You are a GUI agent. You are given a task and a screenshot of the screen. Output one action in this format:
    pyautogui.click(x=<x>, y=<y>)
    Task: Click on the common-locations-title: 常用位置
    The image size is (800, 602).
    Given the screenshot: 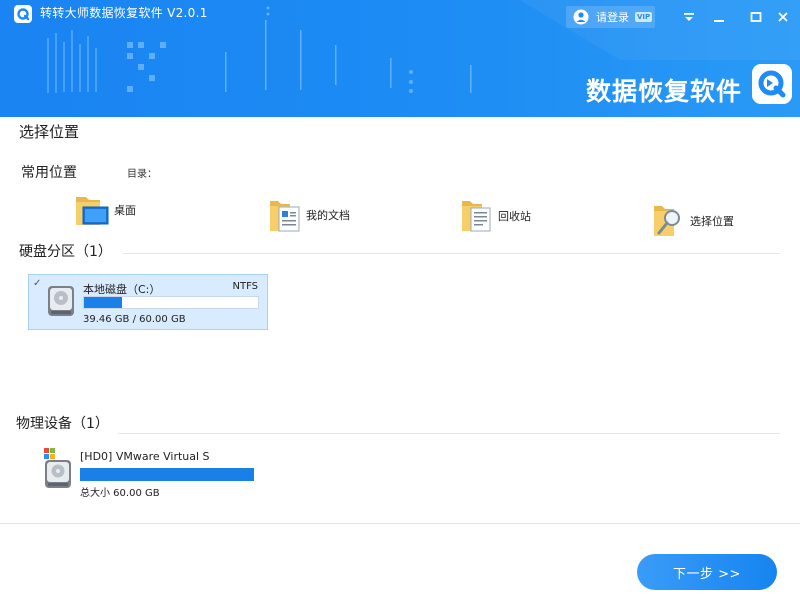 What is the action you would take?
    pyautogui.click(x=49, y=173)
    